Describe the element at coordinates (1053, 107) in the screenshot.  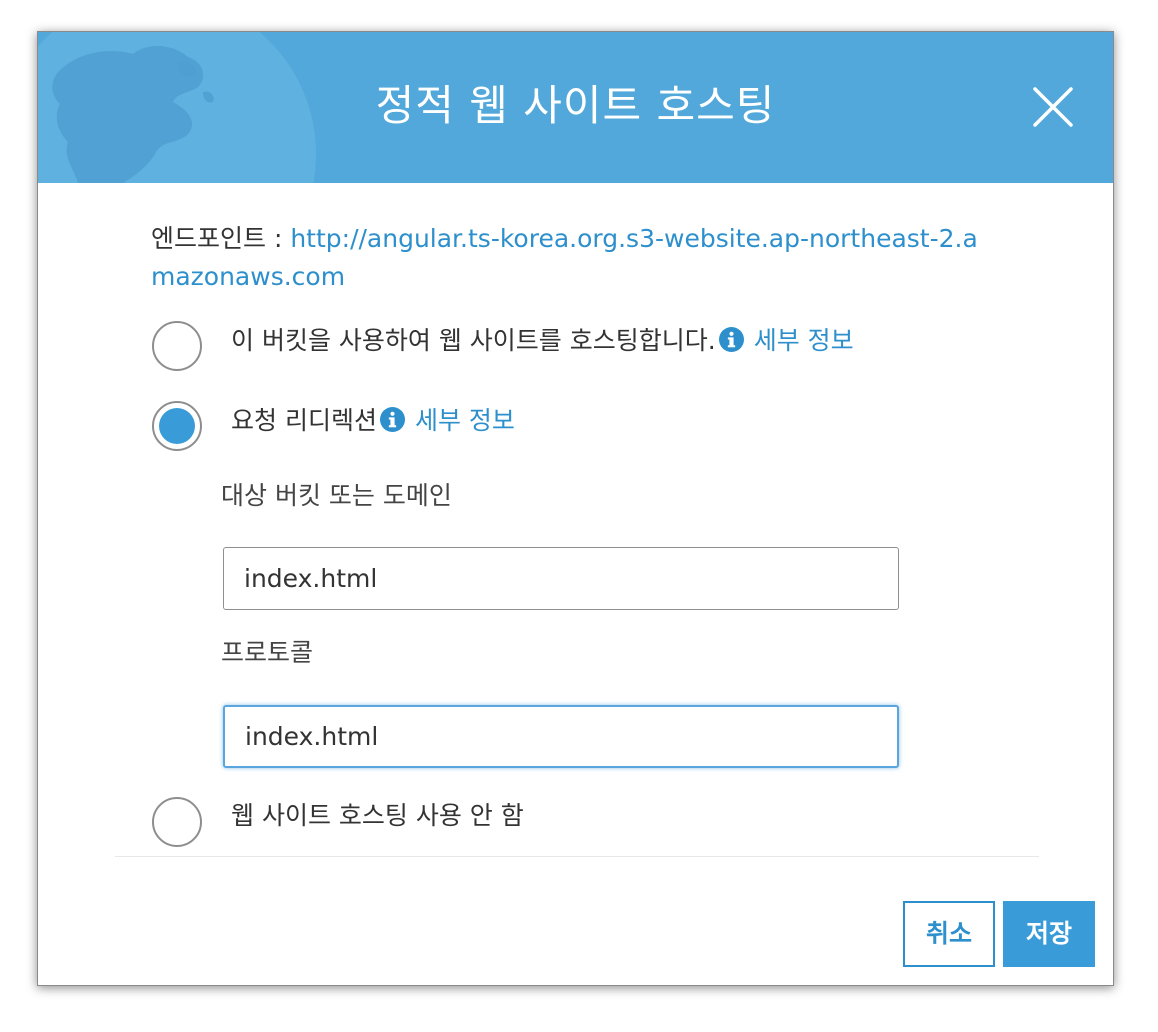
I see `close-icon` at that location.